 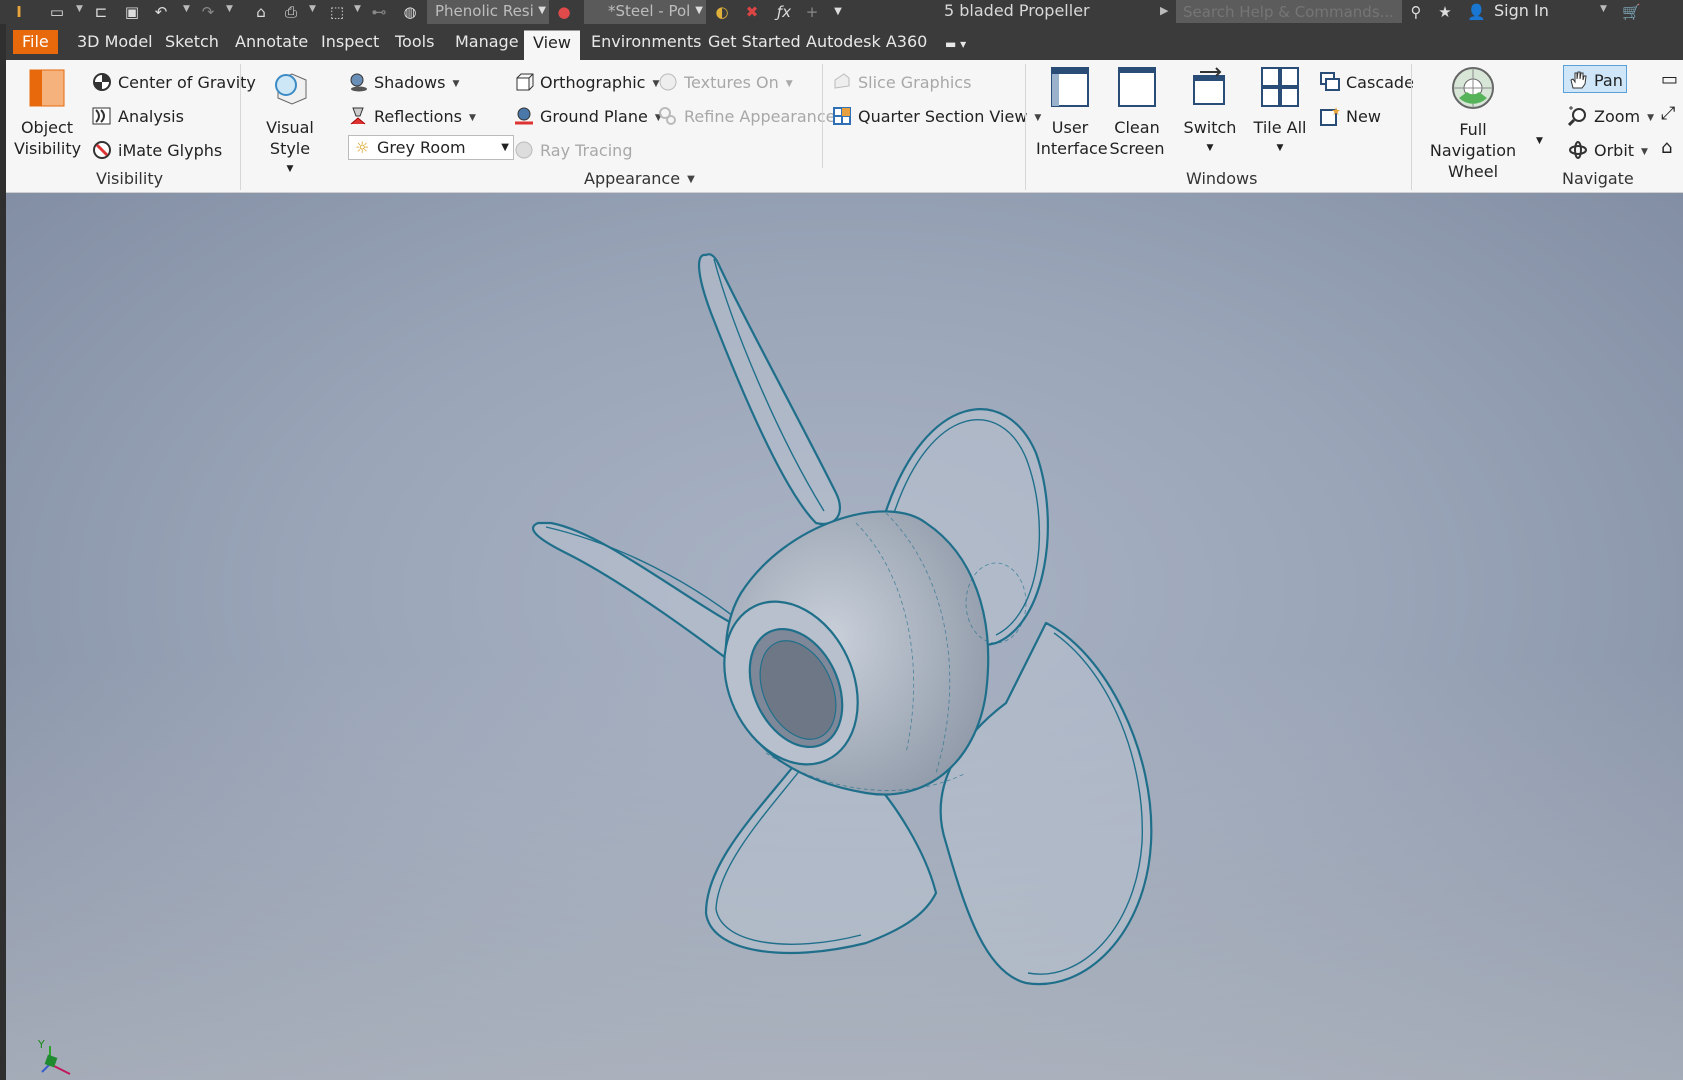 What do you see at coordinates (586, 150) in the screenshot?
I see `ray-tracing-label: Ray Tracing` at bounding box center [586, 150].